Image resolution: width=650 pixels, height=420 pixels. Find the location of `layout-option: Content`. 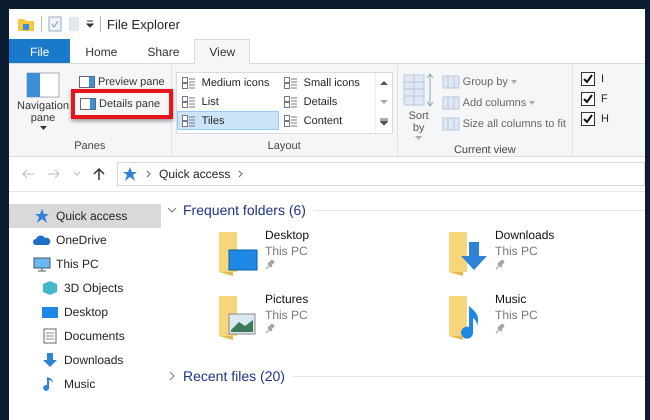

layout-option: Content is located at coordinates (326, 120).